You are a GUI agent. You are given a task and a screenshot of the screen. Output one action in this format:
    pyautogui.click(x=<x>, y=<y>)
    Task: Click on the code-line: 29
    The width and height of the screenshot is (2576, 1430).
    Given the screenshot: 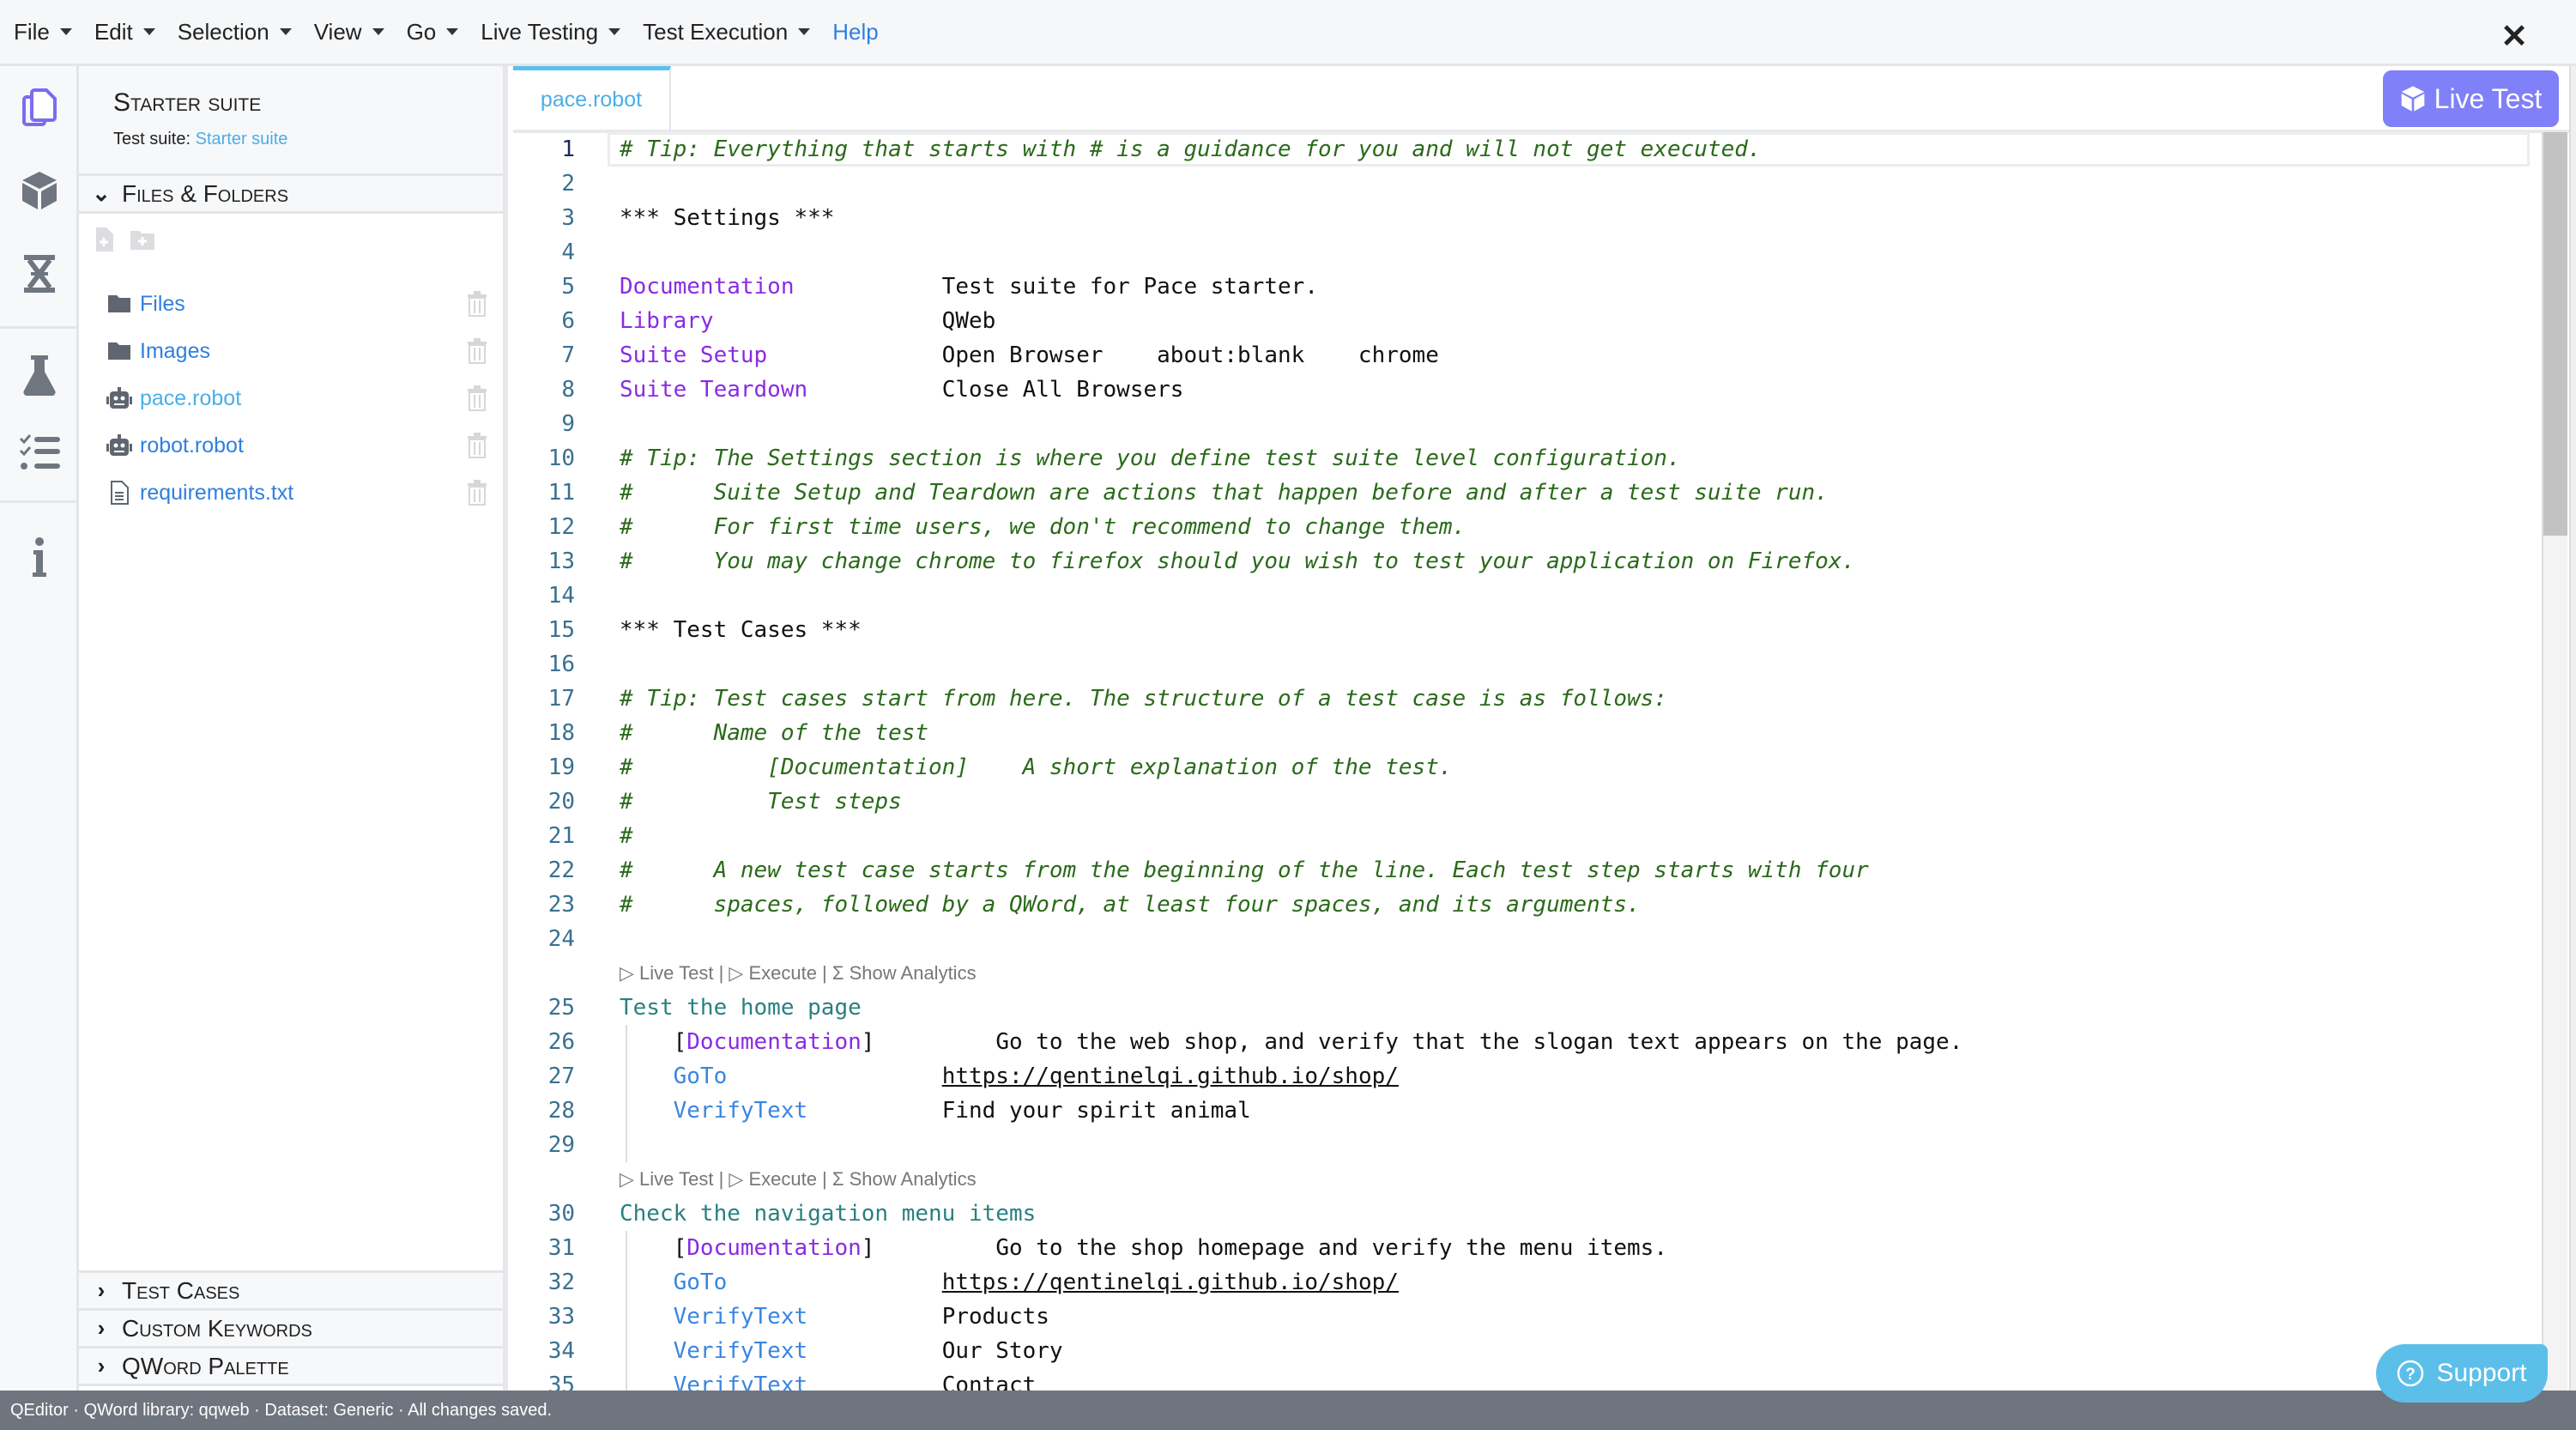 What is the action you would take?
    pyautogui.click(x=1527, y=1145)
    